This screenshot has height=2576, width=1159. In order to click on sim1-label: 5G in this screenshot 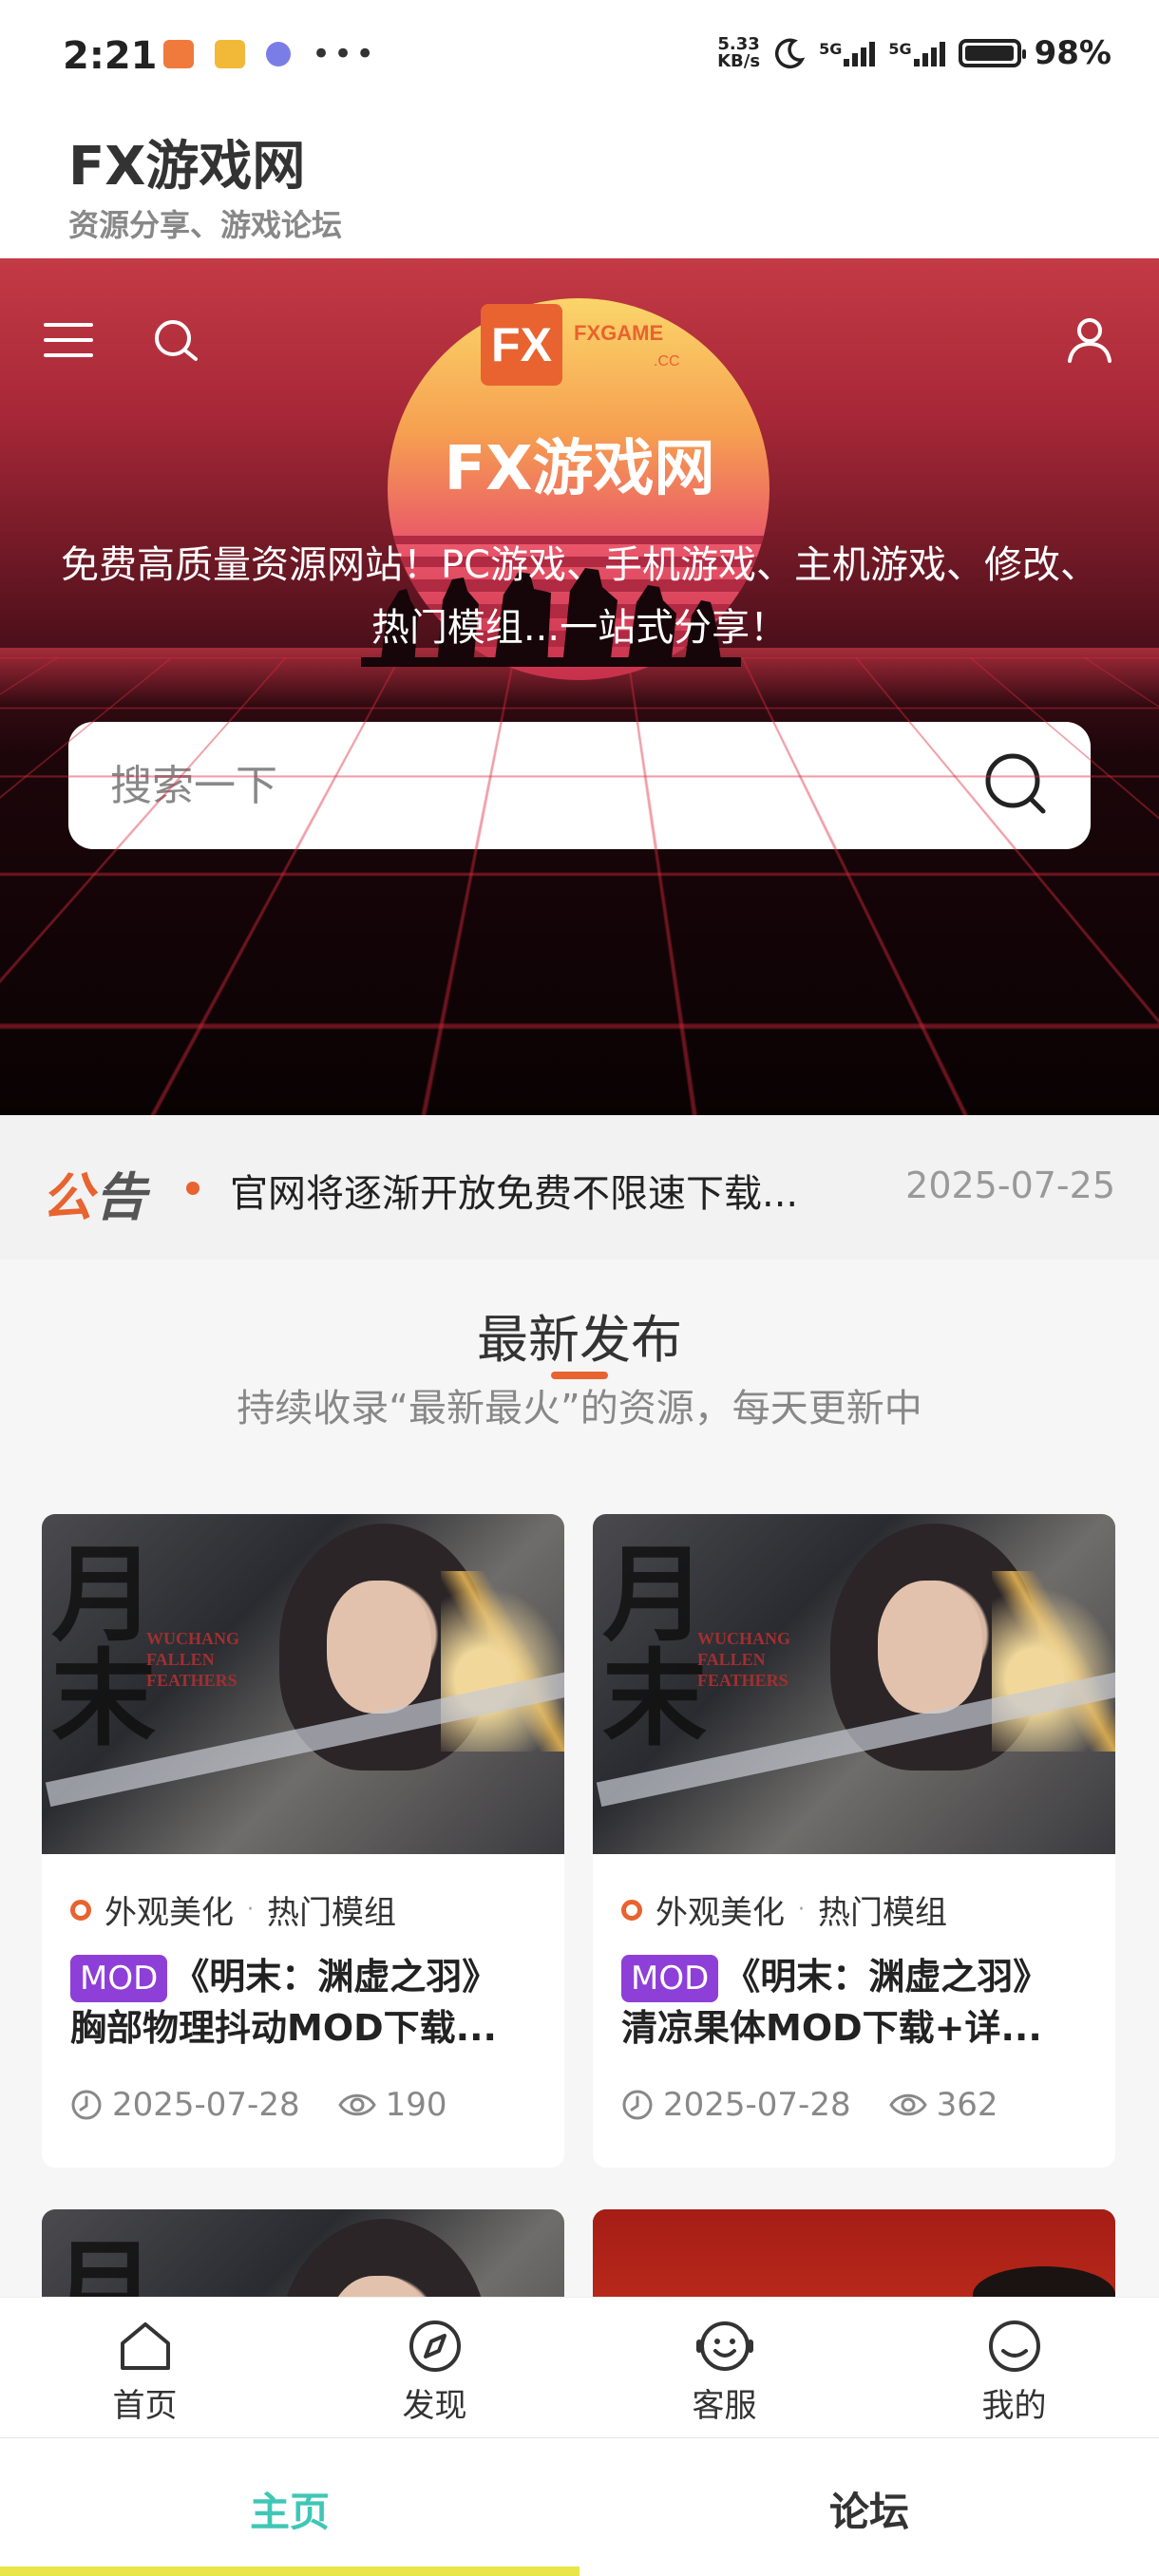, I will do `click(830, 49)`.